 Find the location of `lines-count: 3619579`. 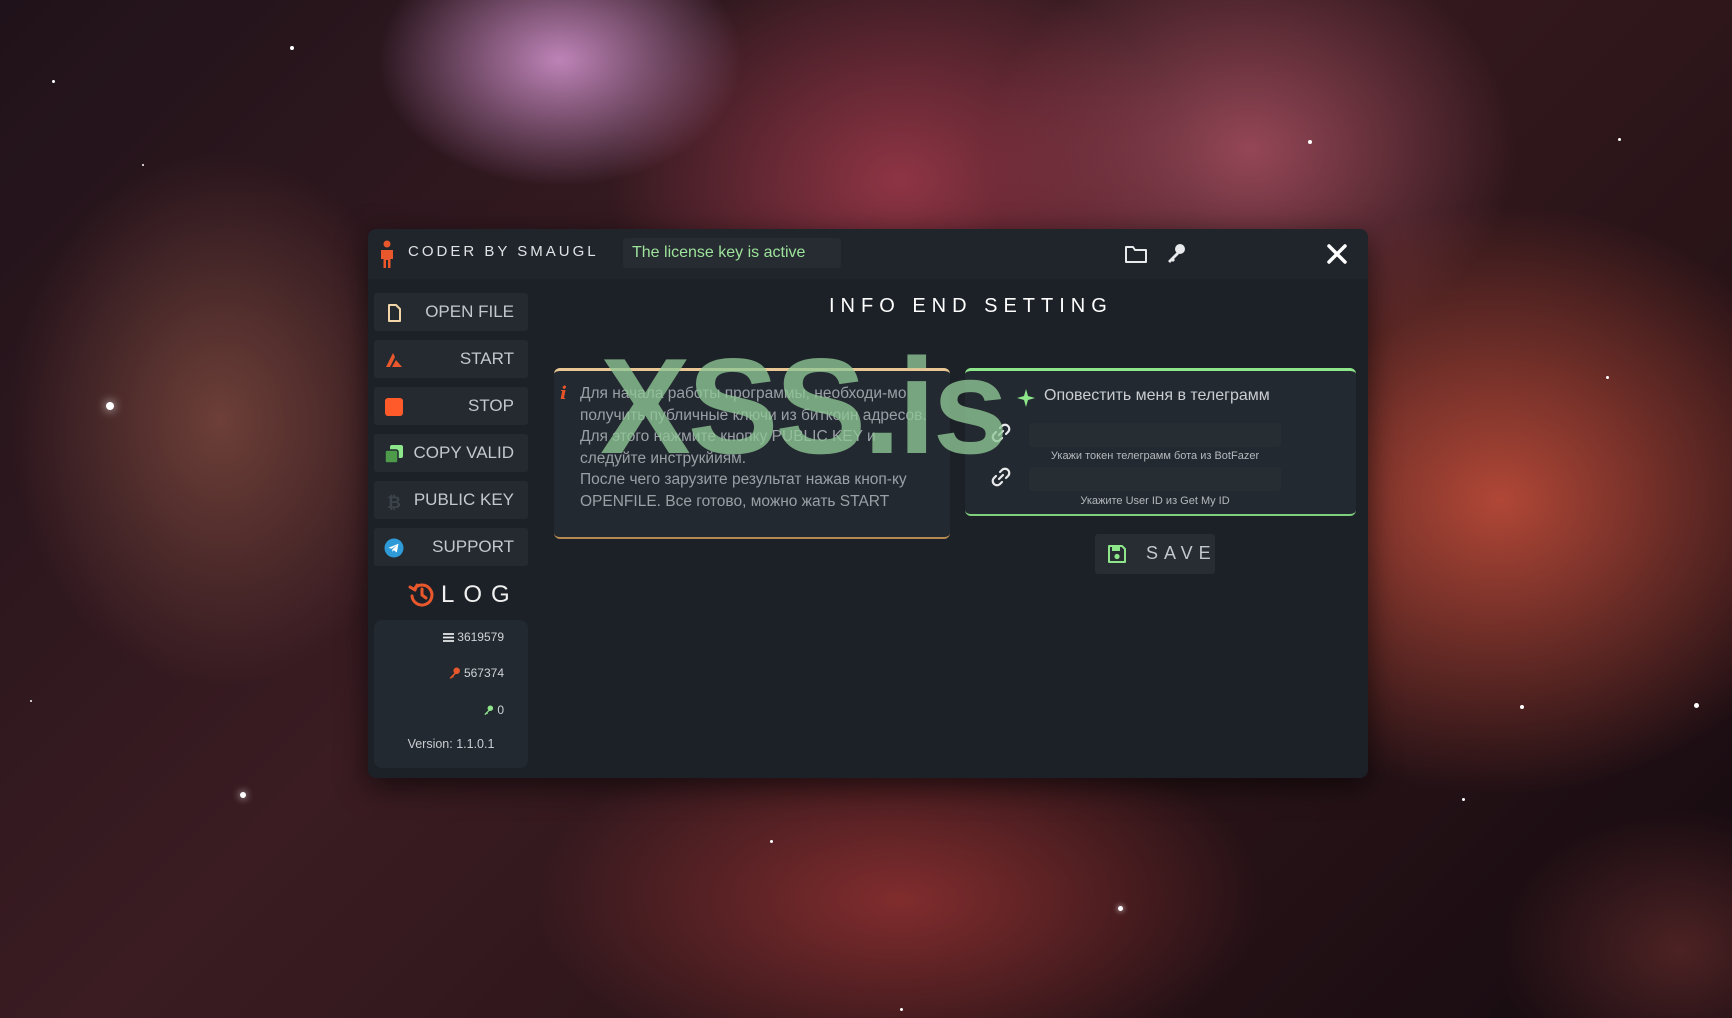

lines-count: 3619579 is located at coordinates (480, 637).